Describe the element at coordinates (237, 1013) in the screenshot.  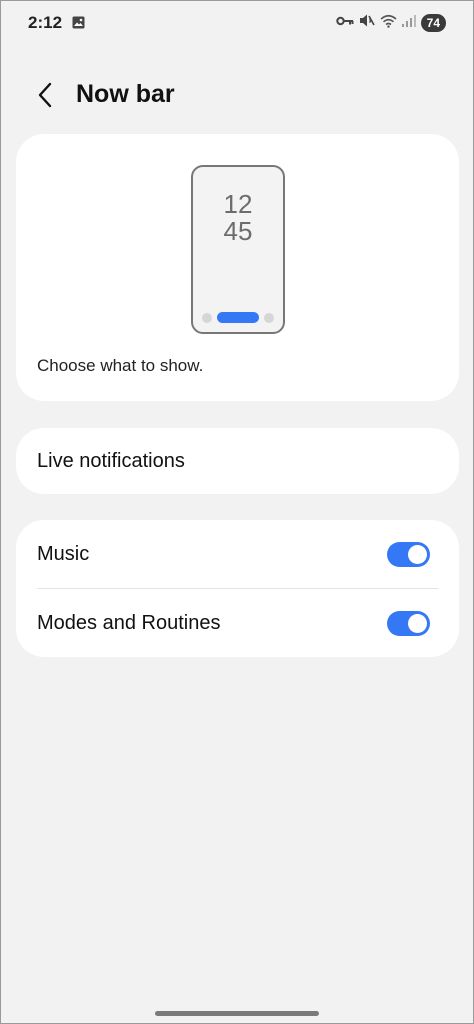
I see `home-indicator` at that location.